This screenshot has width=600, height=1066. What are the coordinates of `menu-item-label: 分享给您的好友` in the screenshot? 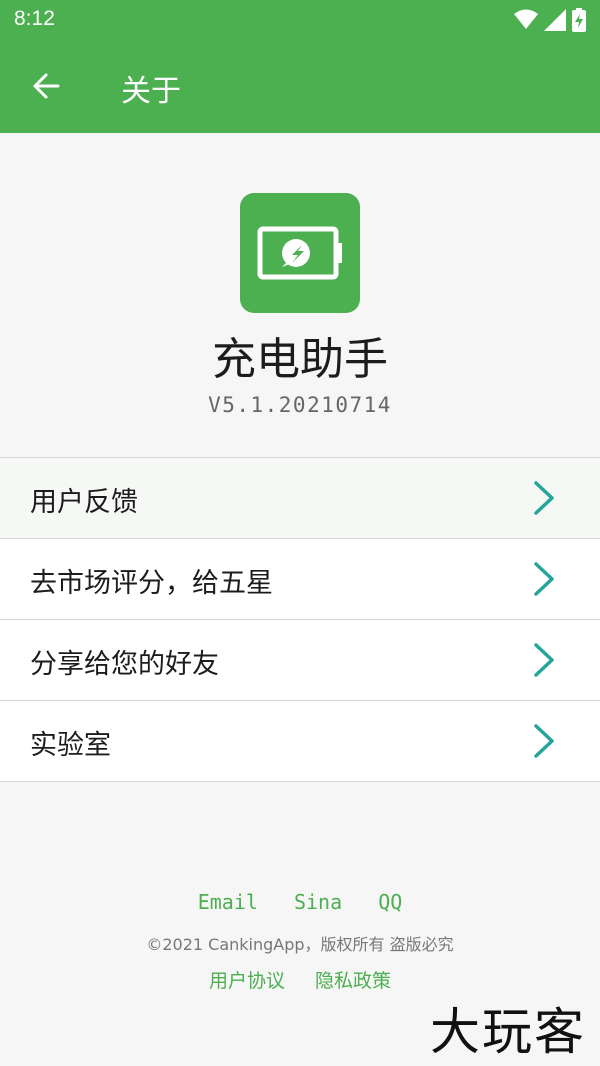 It's located at (124, 664).